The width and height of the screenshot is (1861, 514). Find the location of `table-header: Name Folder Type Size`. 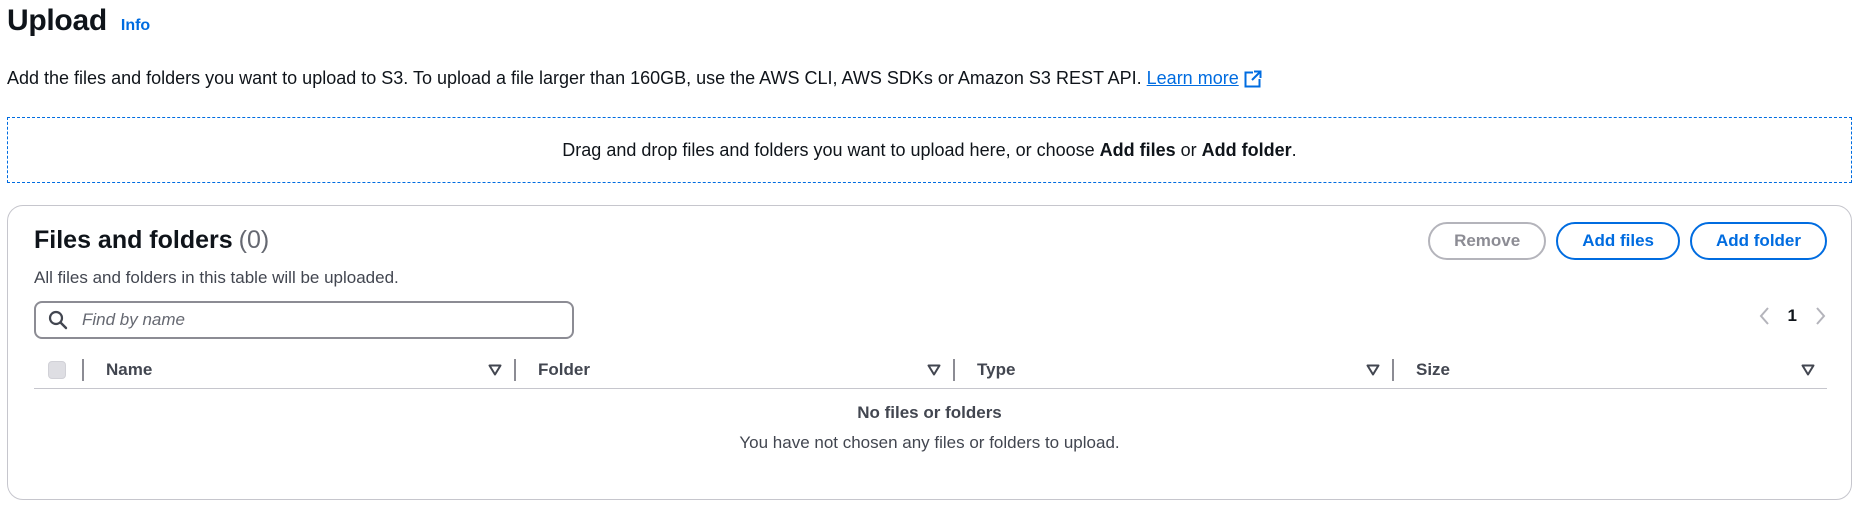

table-header: Name Folder Type Size is located at coordinates (930, 370).